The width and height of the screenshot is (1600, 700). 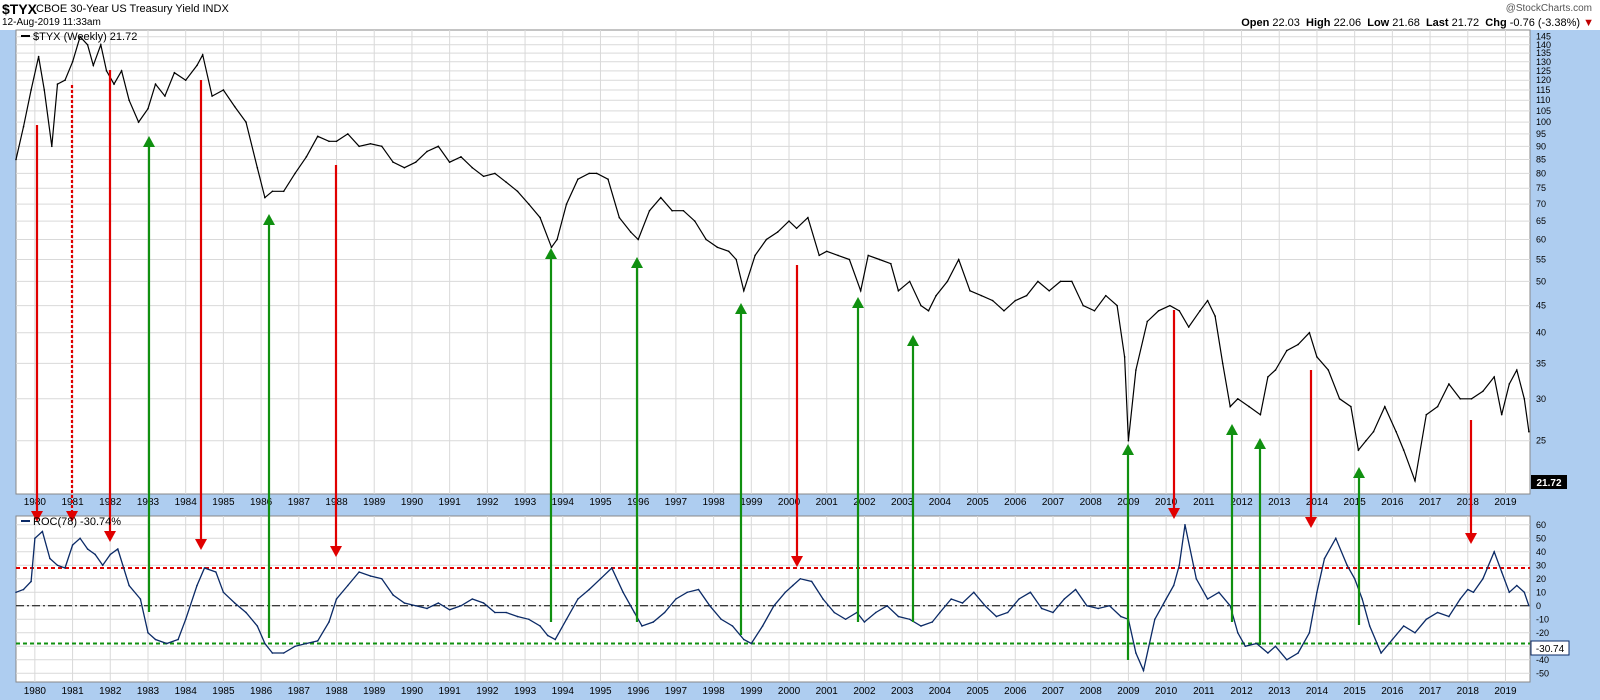 I want to click on price-x-tick-label: 2016, so click(x=1392, y=502).